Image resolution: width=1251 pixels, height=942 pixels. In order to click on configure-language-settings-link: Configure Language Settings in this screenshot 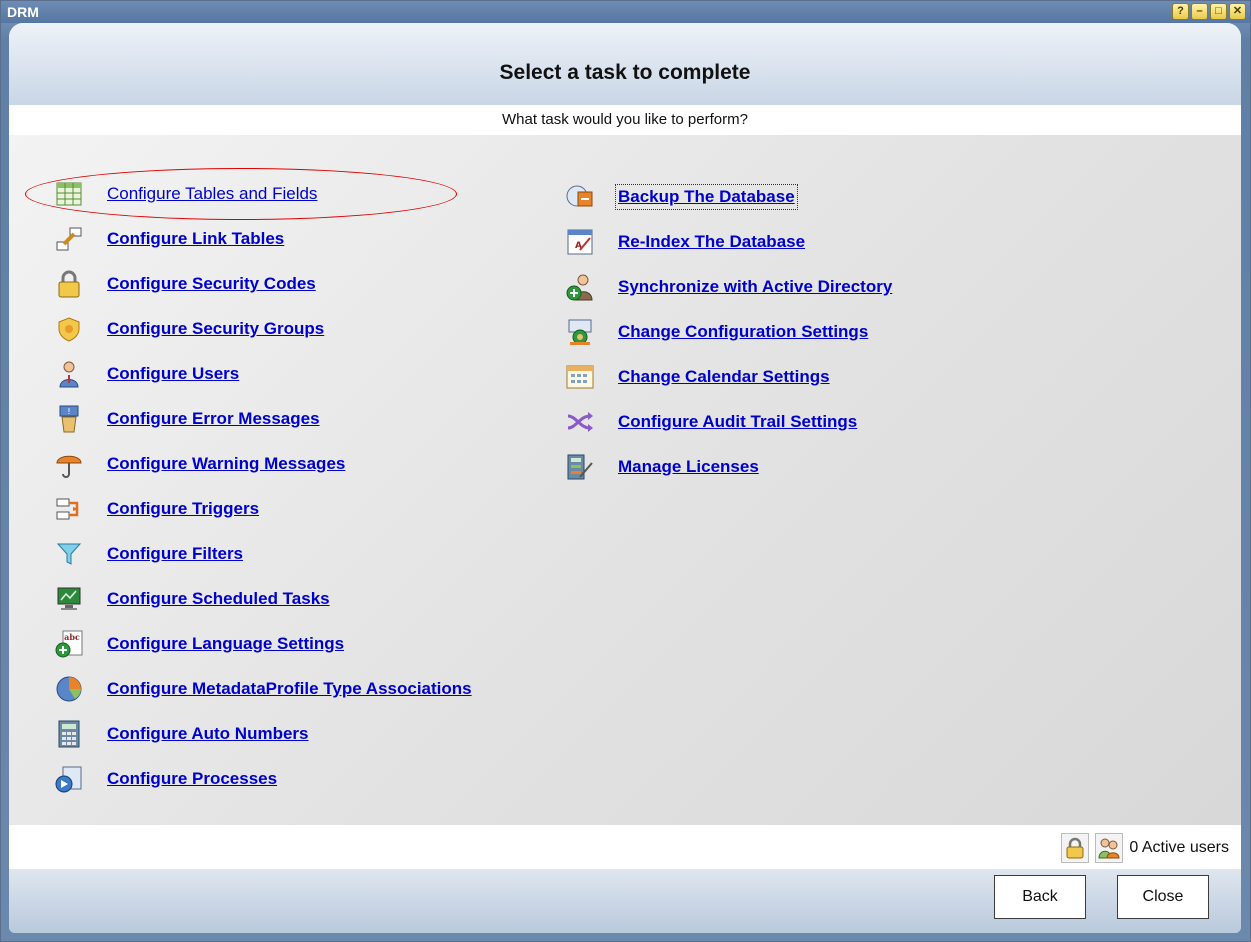, I will do `click(225, 644)`.